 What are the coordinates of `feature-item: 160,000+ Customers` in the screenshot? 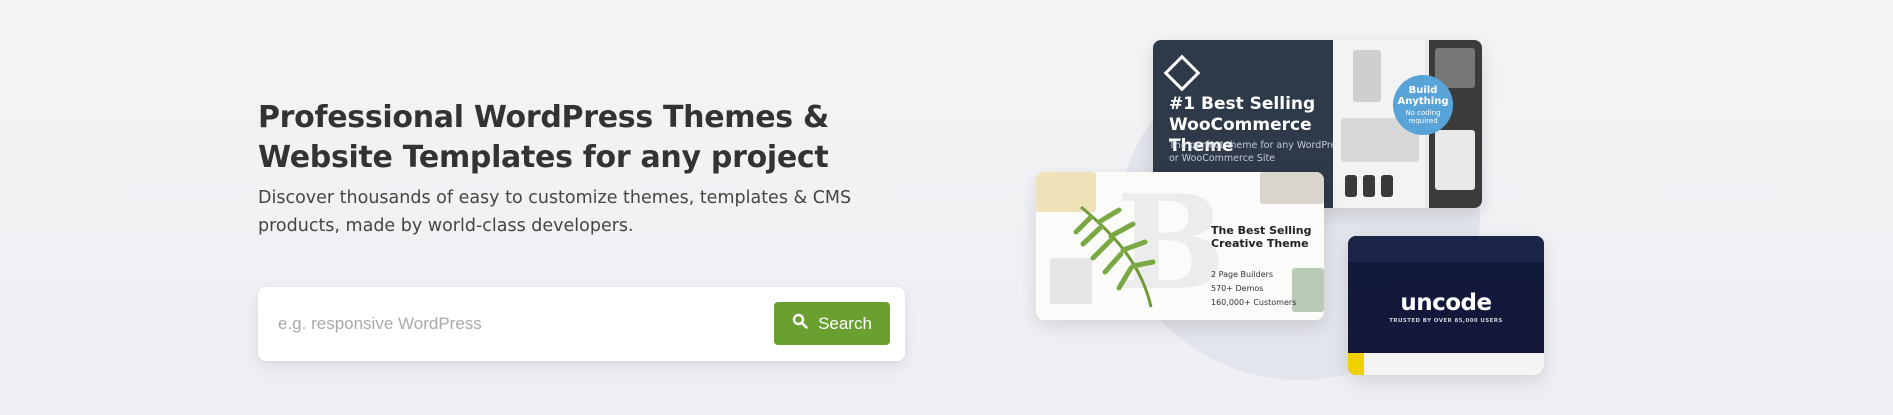 It's located at (1254, 302).